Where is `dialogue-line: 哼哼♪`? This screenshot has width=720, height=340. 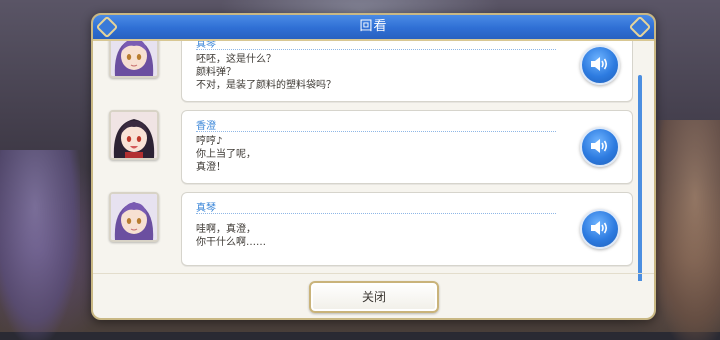
dialogue-line: 哼哼♪ is located at coordinates (209, 141).